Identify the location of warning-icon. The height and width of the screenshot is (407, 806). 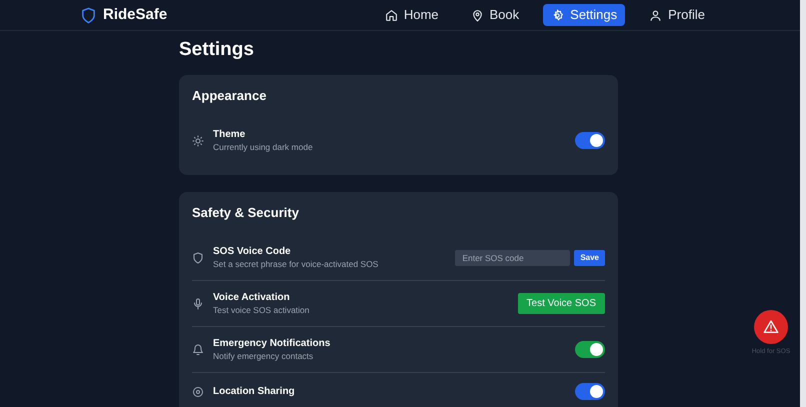
(771, 327).